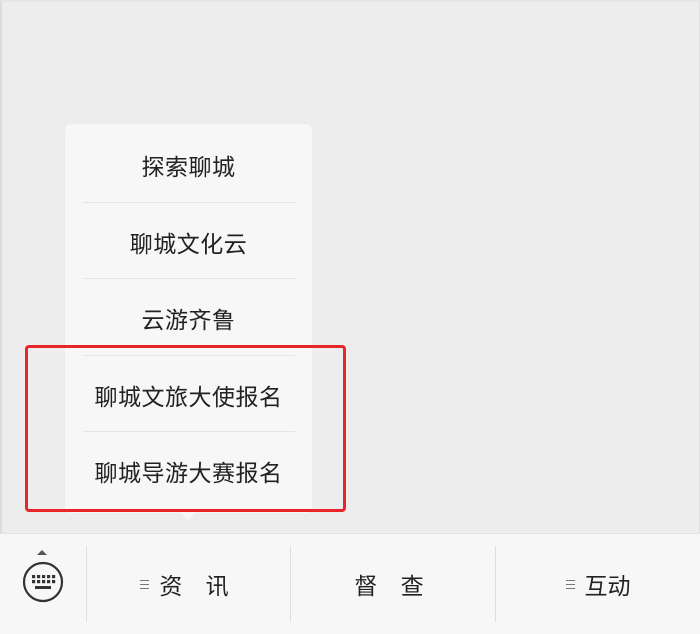 The height and width of the screenshot is (634, 700). Describe the element at coordinates (188, 515) in the screenshot. I see `popup-pointer-arrow` at that location.